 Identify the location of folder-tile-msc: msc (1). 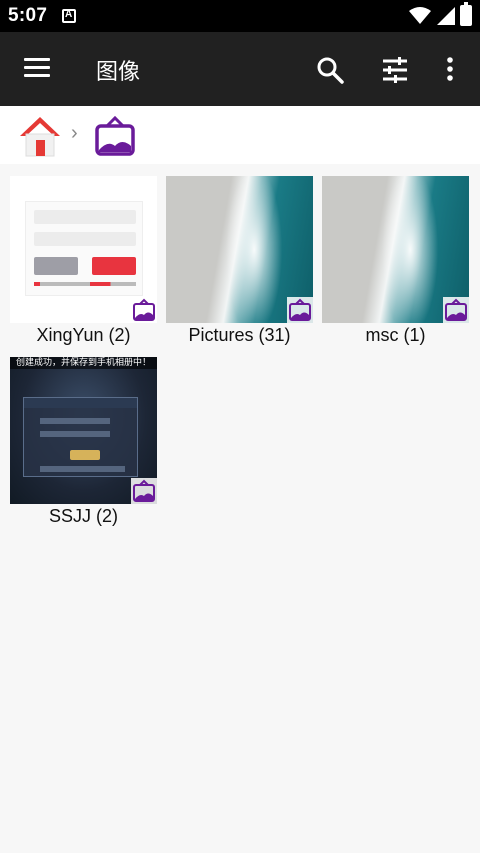
(395, 257).